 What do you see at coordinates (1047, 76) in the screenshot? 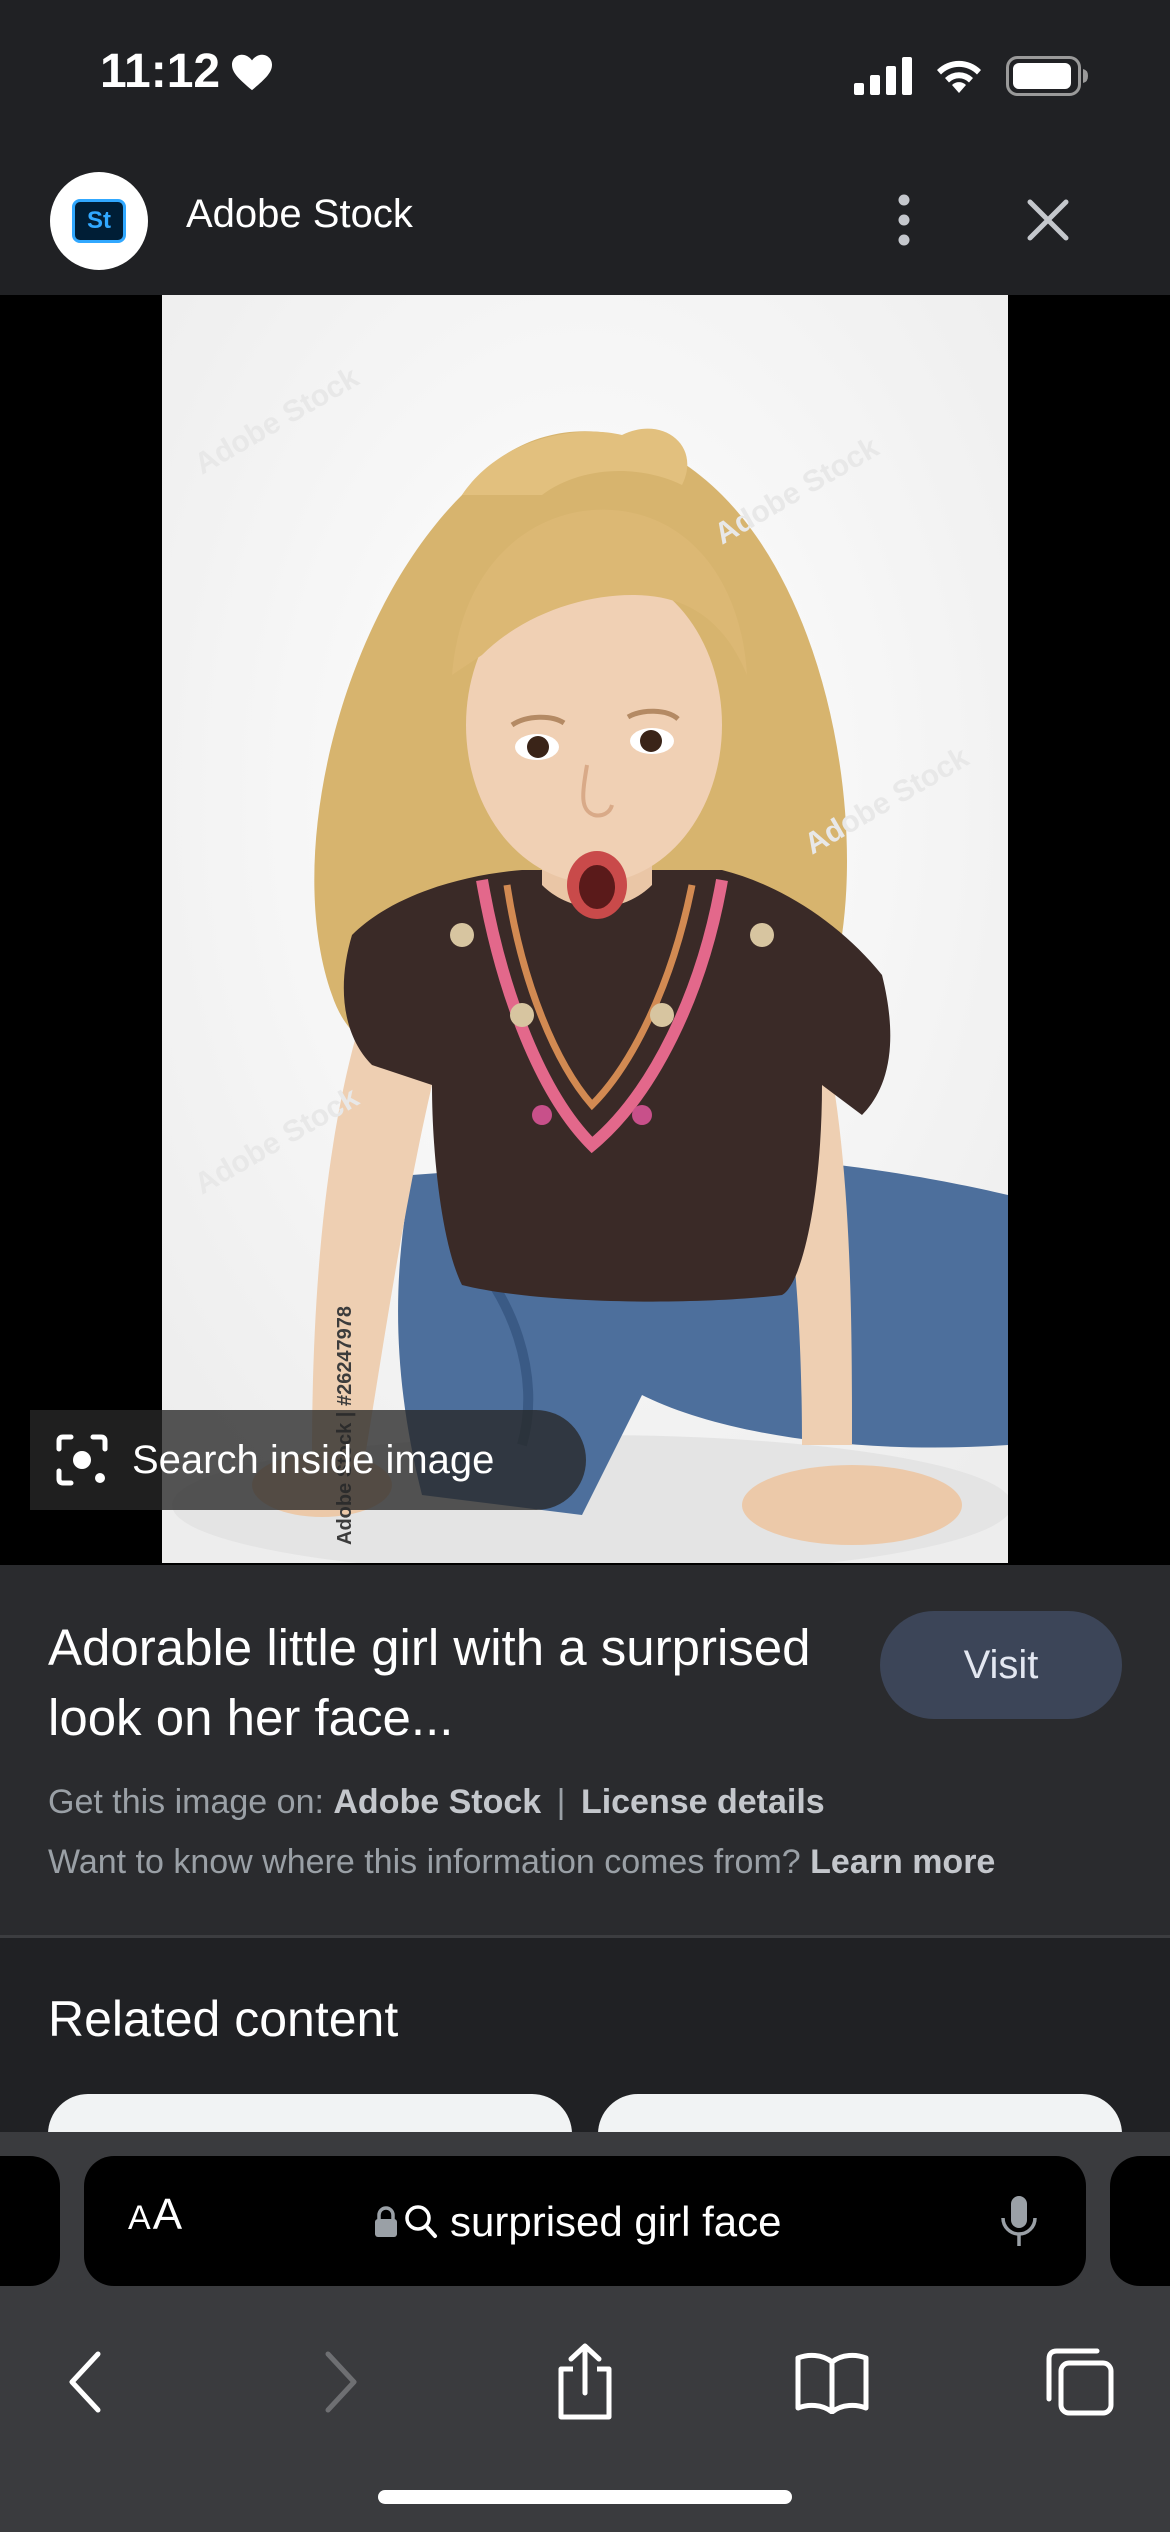
I see `battery-icon` at bounding box center [1047, 76].